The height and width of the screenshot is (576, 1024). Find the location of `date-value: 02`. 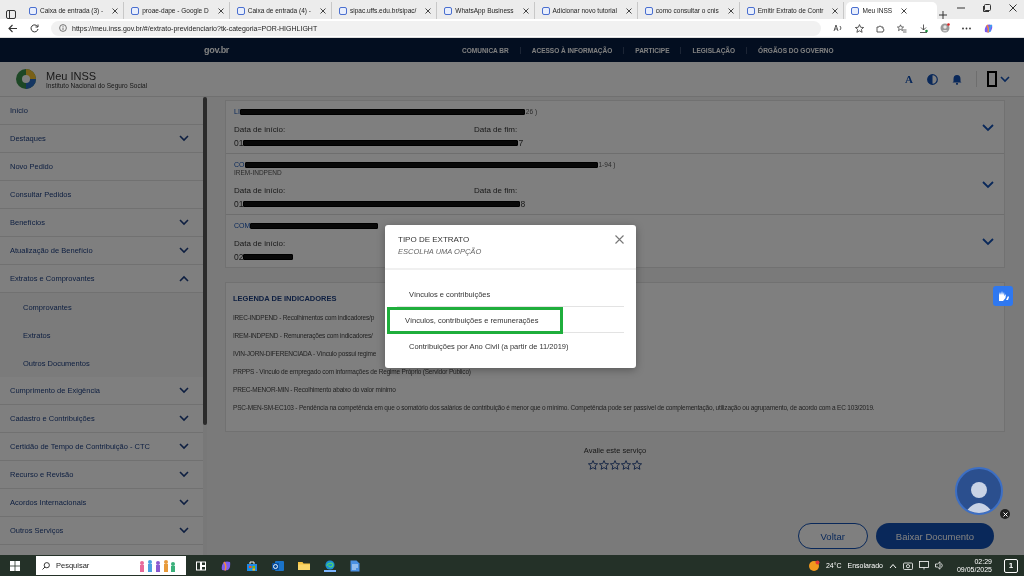

date-value: 02 is located at coordinates (239, 257).